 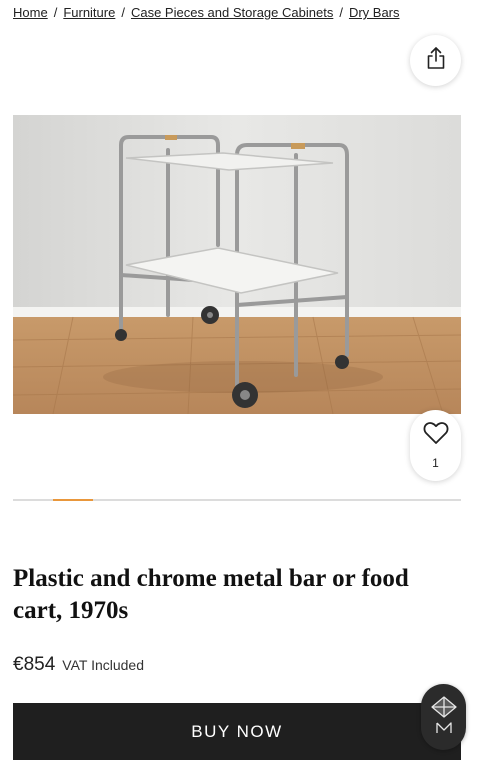 What do you see at coordinates (435, 463) in the screenshot?
I see `favorite-count: 1` at bounding box center [435, 463].